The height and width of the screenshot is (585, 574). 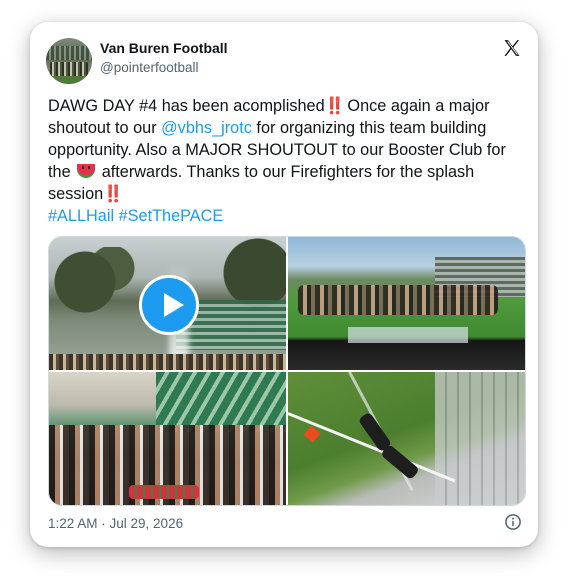 What do you see at coordinates (167, 438) in the screenshot?
I see `media-photo-crowd` at bounding box center [167, 438].